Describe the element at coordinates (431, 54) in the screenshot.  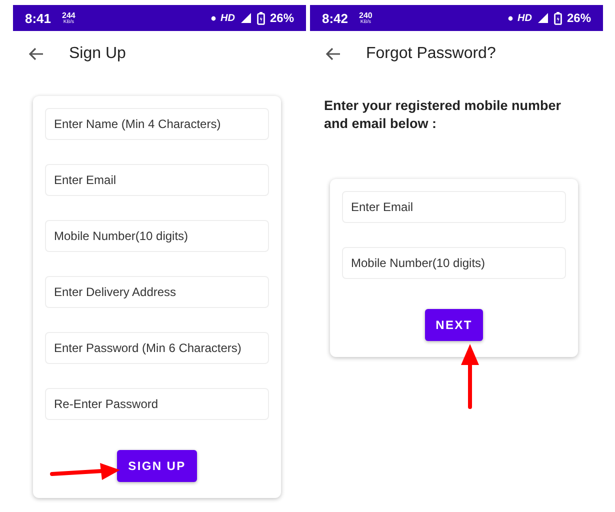
I see `screen-title: Forgot Password?` at that location.